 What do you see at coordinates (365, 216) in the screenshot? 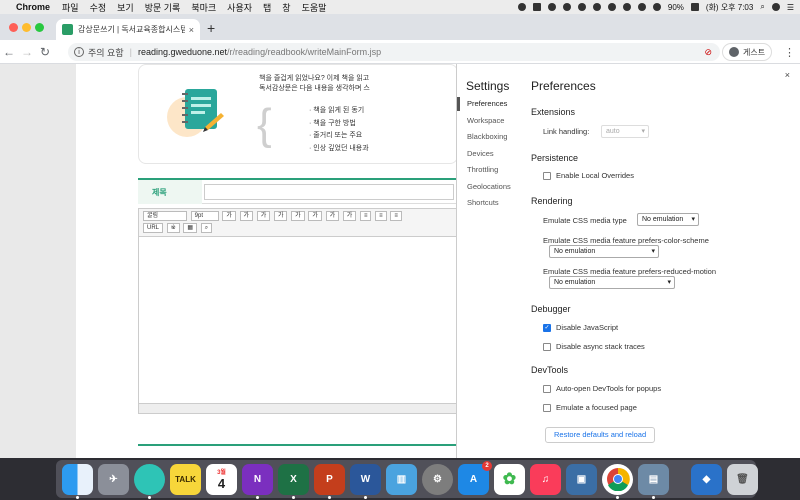
I see `align-left-button: ≡` at bounding box center [365, 216].